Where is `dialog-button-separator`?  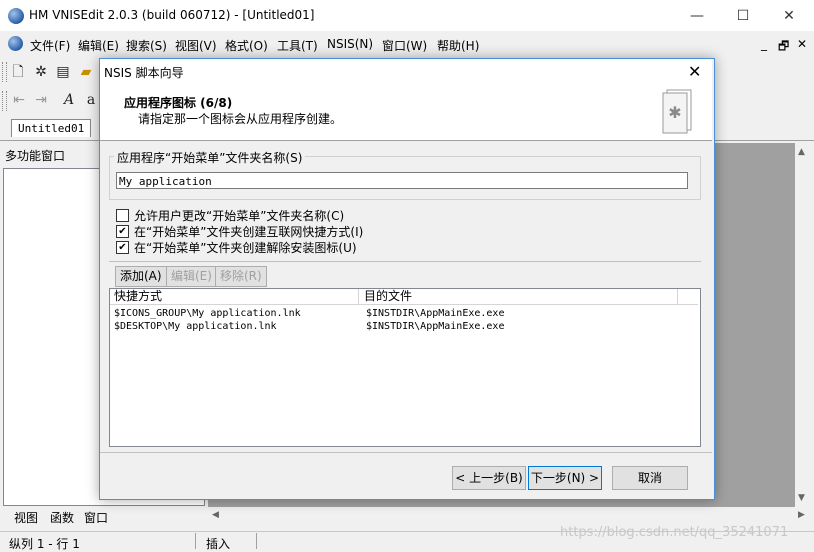 dialog-button-separator is located at coordinates (406, 452).